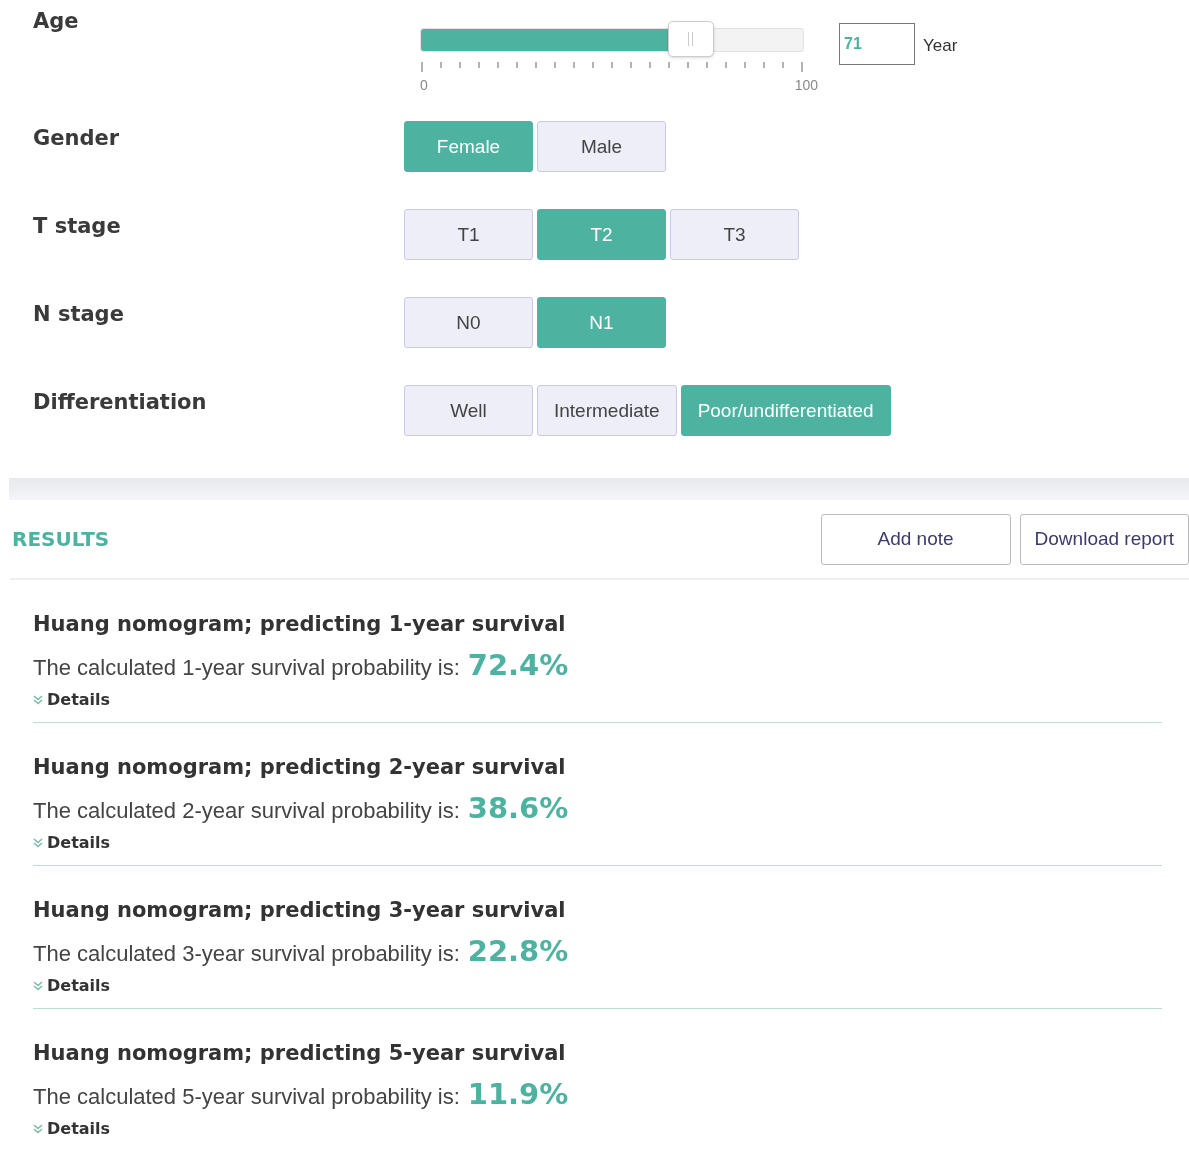 Image resolution: width=1189 pixels, height=1169 pixels. Describe the element at coordinates (468, 410) in the screenshot. I see `option-button: Well` at that location.